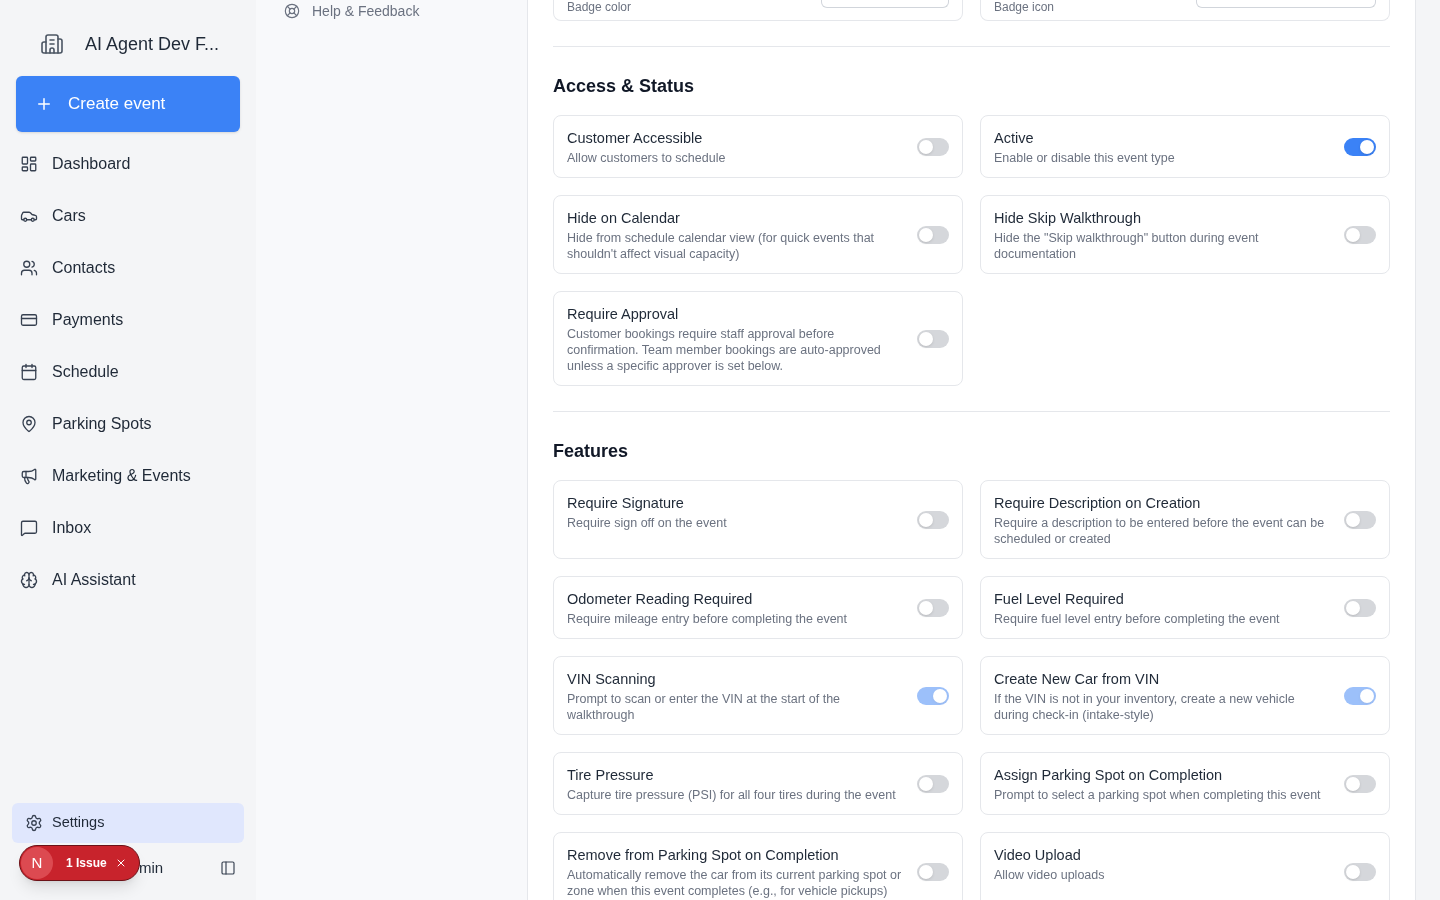 Image resolution: width=1440 pixels, height=900 pixels. What do you see at coordinates (128, 424) in the screenshot?
I see `nav-item: Parking Spots` at bounding box center [128, 424].